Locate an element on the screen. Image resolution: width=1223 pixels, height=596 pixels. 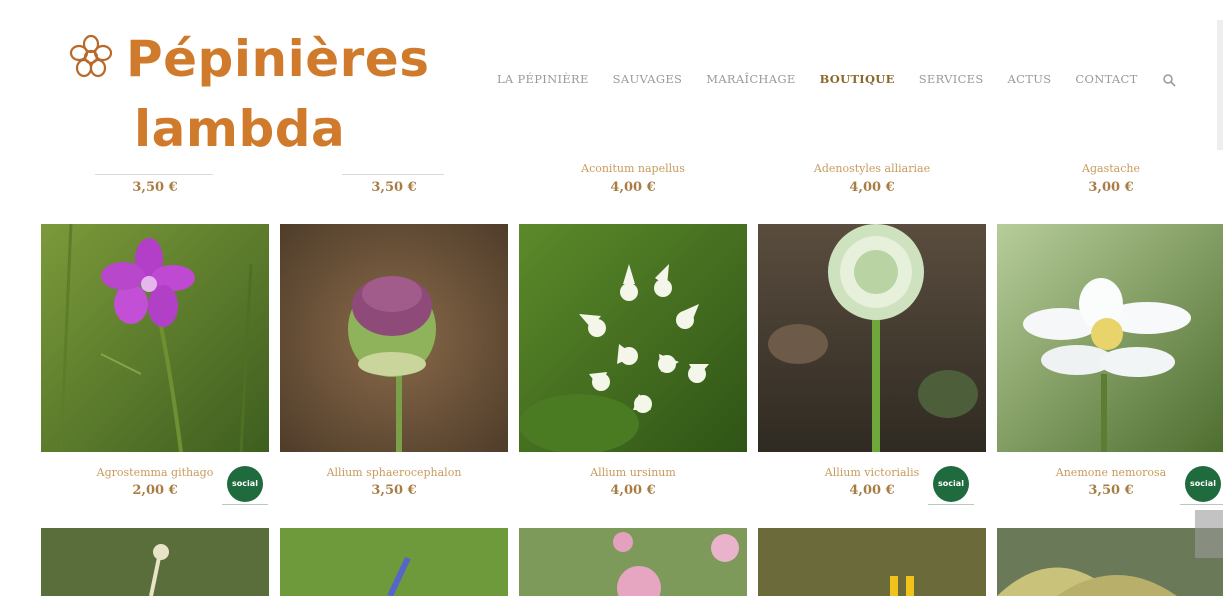
product-cell: Adenostyles alliariae 4,00 € is located at coordinates (872, 178).